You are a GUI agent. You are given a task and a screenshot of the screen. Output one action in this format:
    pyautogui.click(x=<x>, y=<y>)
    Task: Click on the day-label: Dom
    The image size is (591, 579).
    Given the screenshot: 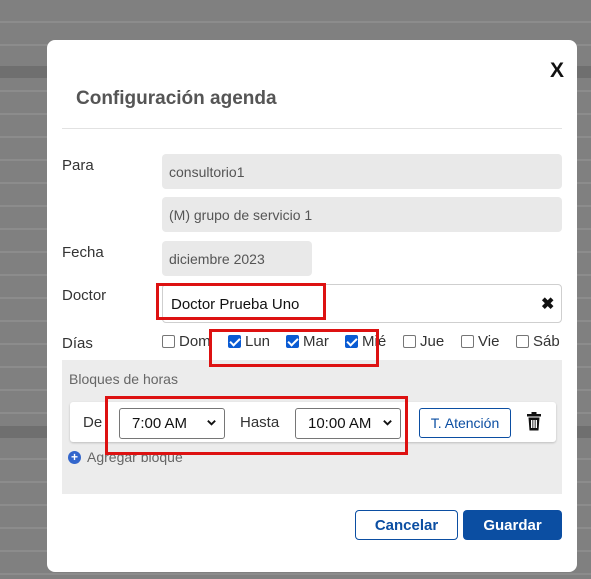 What is the action you would take?
    pyautogui.click(x=195, y=341)
    